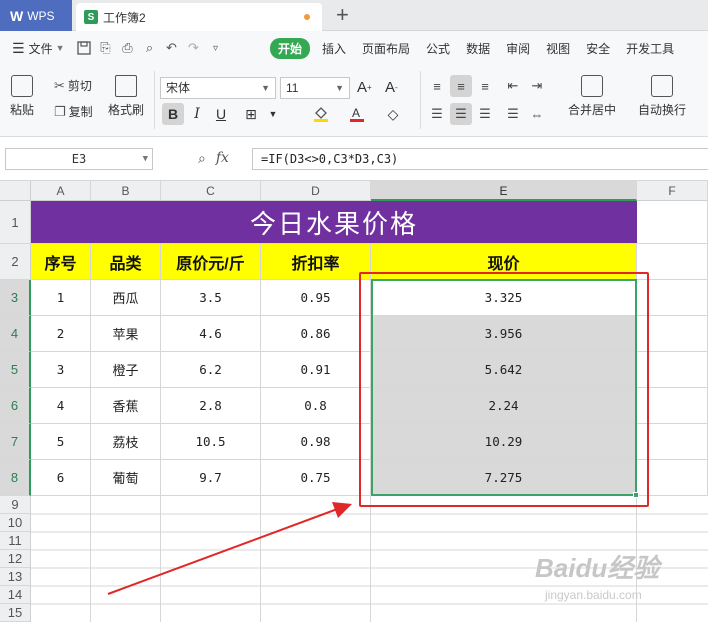 The width and height of the screenshot is (708, 622). I want to click on column-header-d: D, so click(316, 191).